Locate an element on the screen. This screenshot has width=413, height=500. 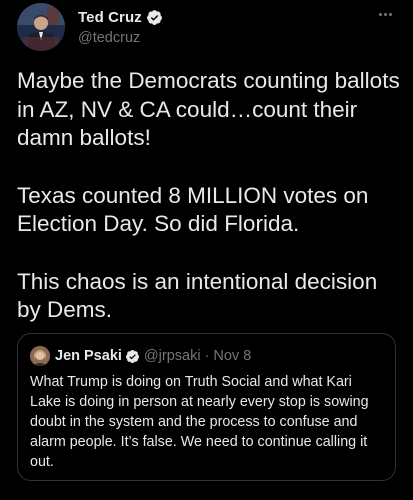
avatar is located at coordinates (41, 27).